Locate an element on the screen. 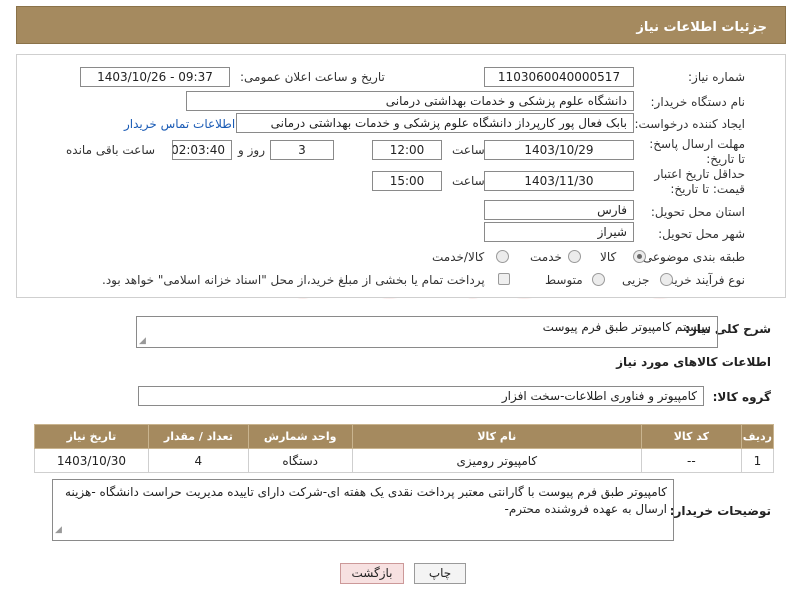 Image resolution: width=789 pixels, height=598 pixels. cell-item-code: -- is located at coordinates (691, 460).